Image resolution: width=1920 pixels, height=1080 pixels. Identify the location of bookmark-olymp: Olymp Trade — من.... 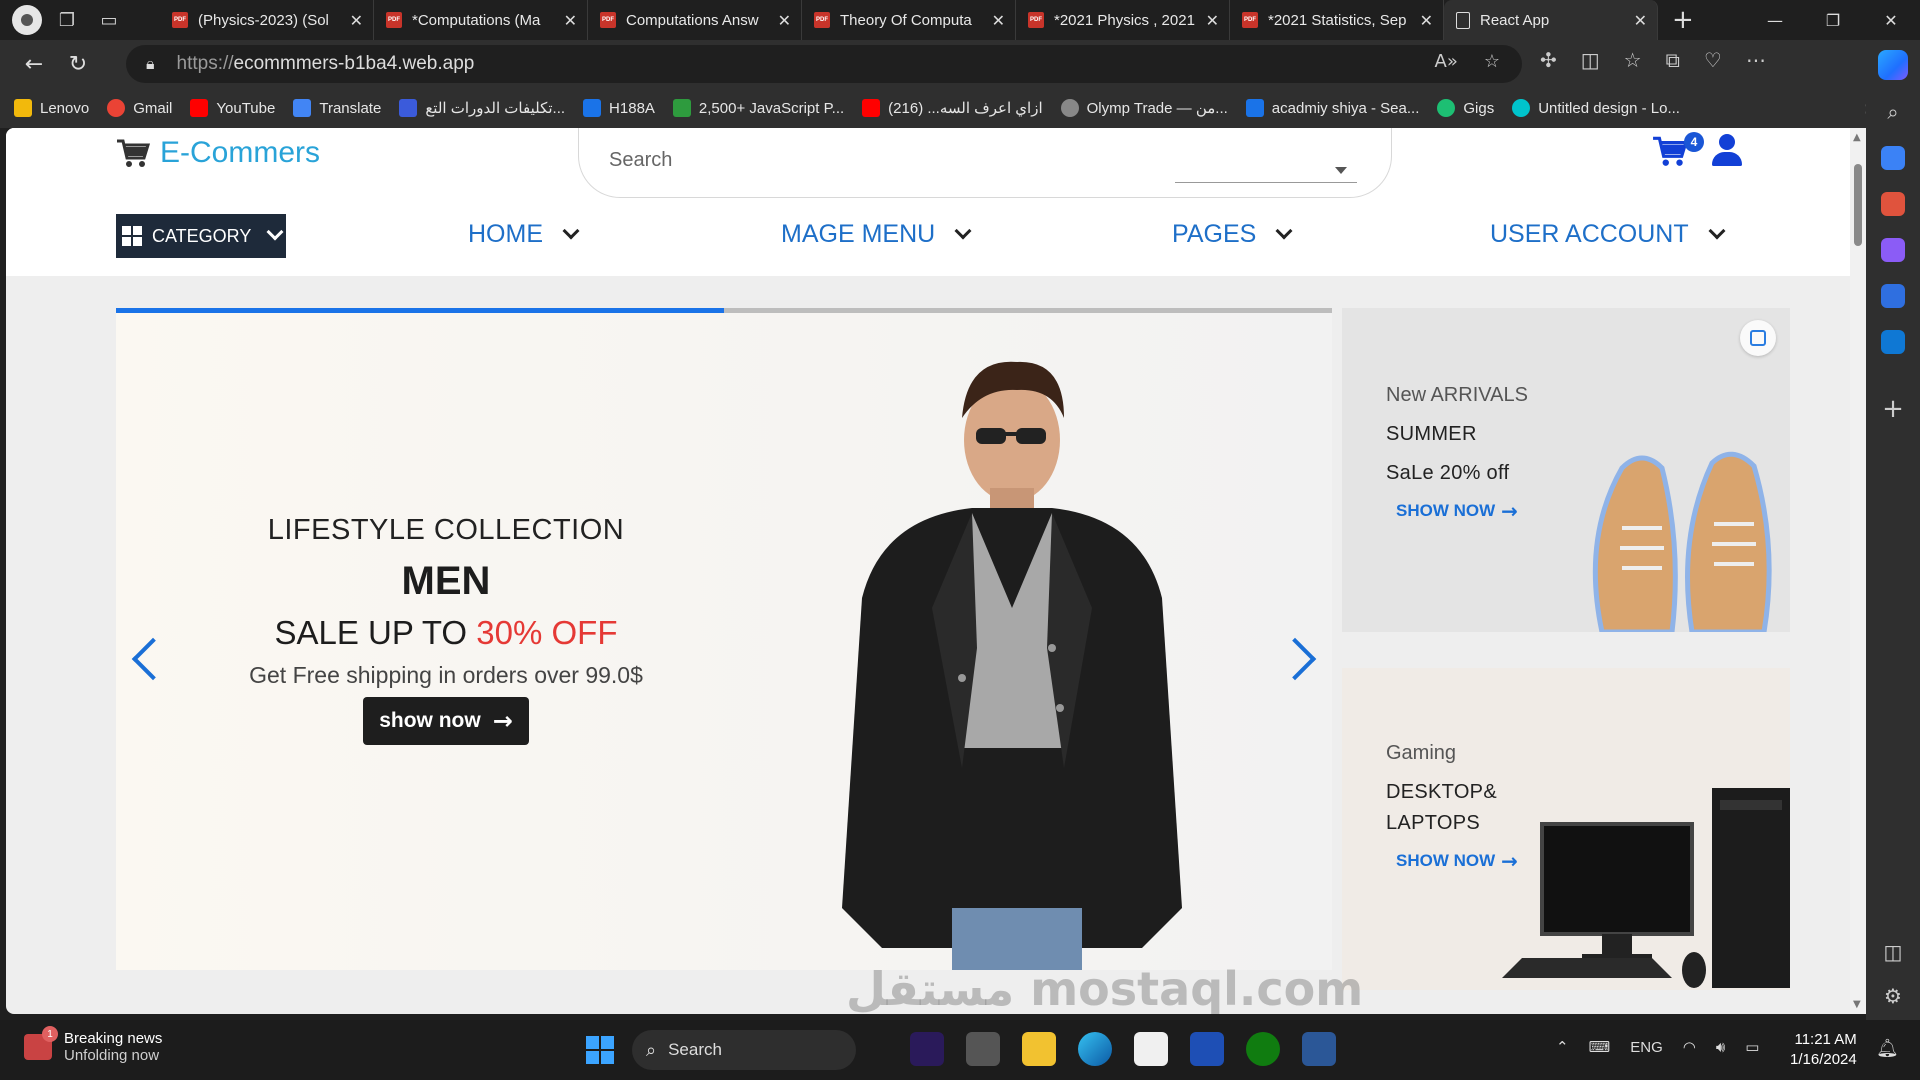
(1144, 108).